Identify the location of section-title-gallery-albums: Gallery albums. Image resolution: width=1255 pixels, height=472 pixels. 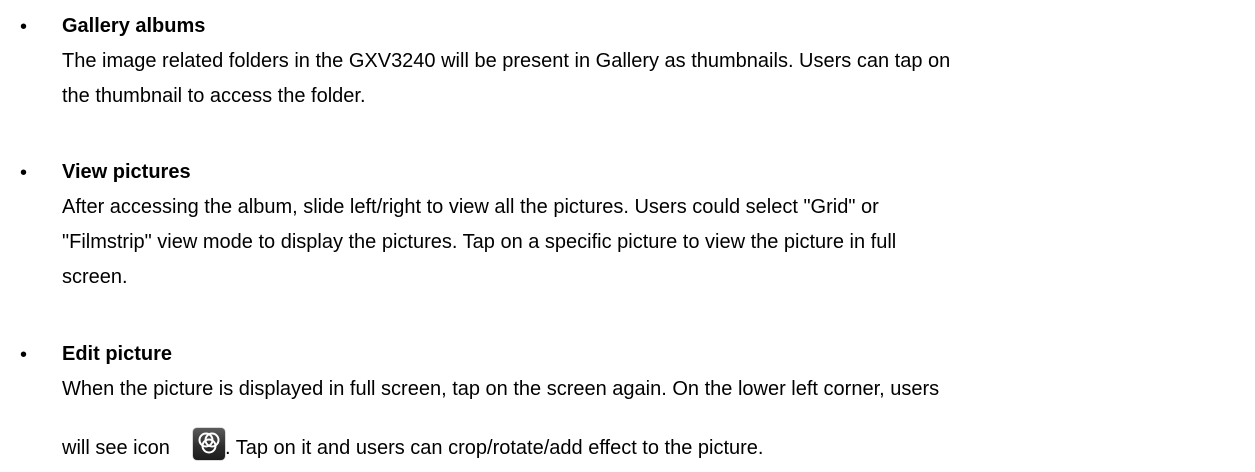
(134, 26).